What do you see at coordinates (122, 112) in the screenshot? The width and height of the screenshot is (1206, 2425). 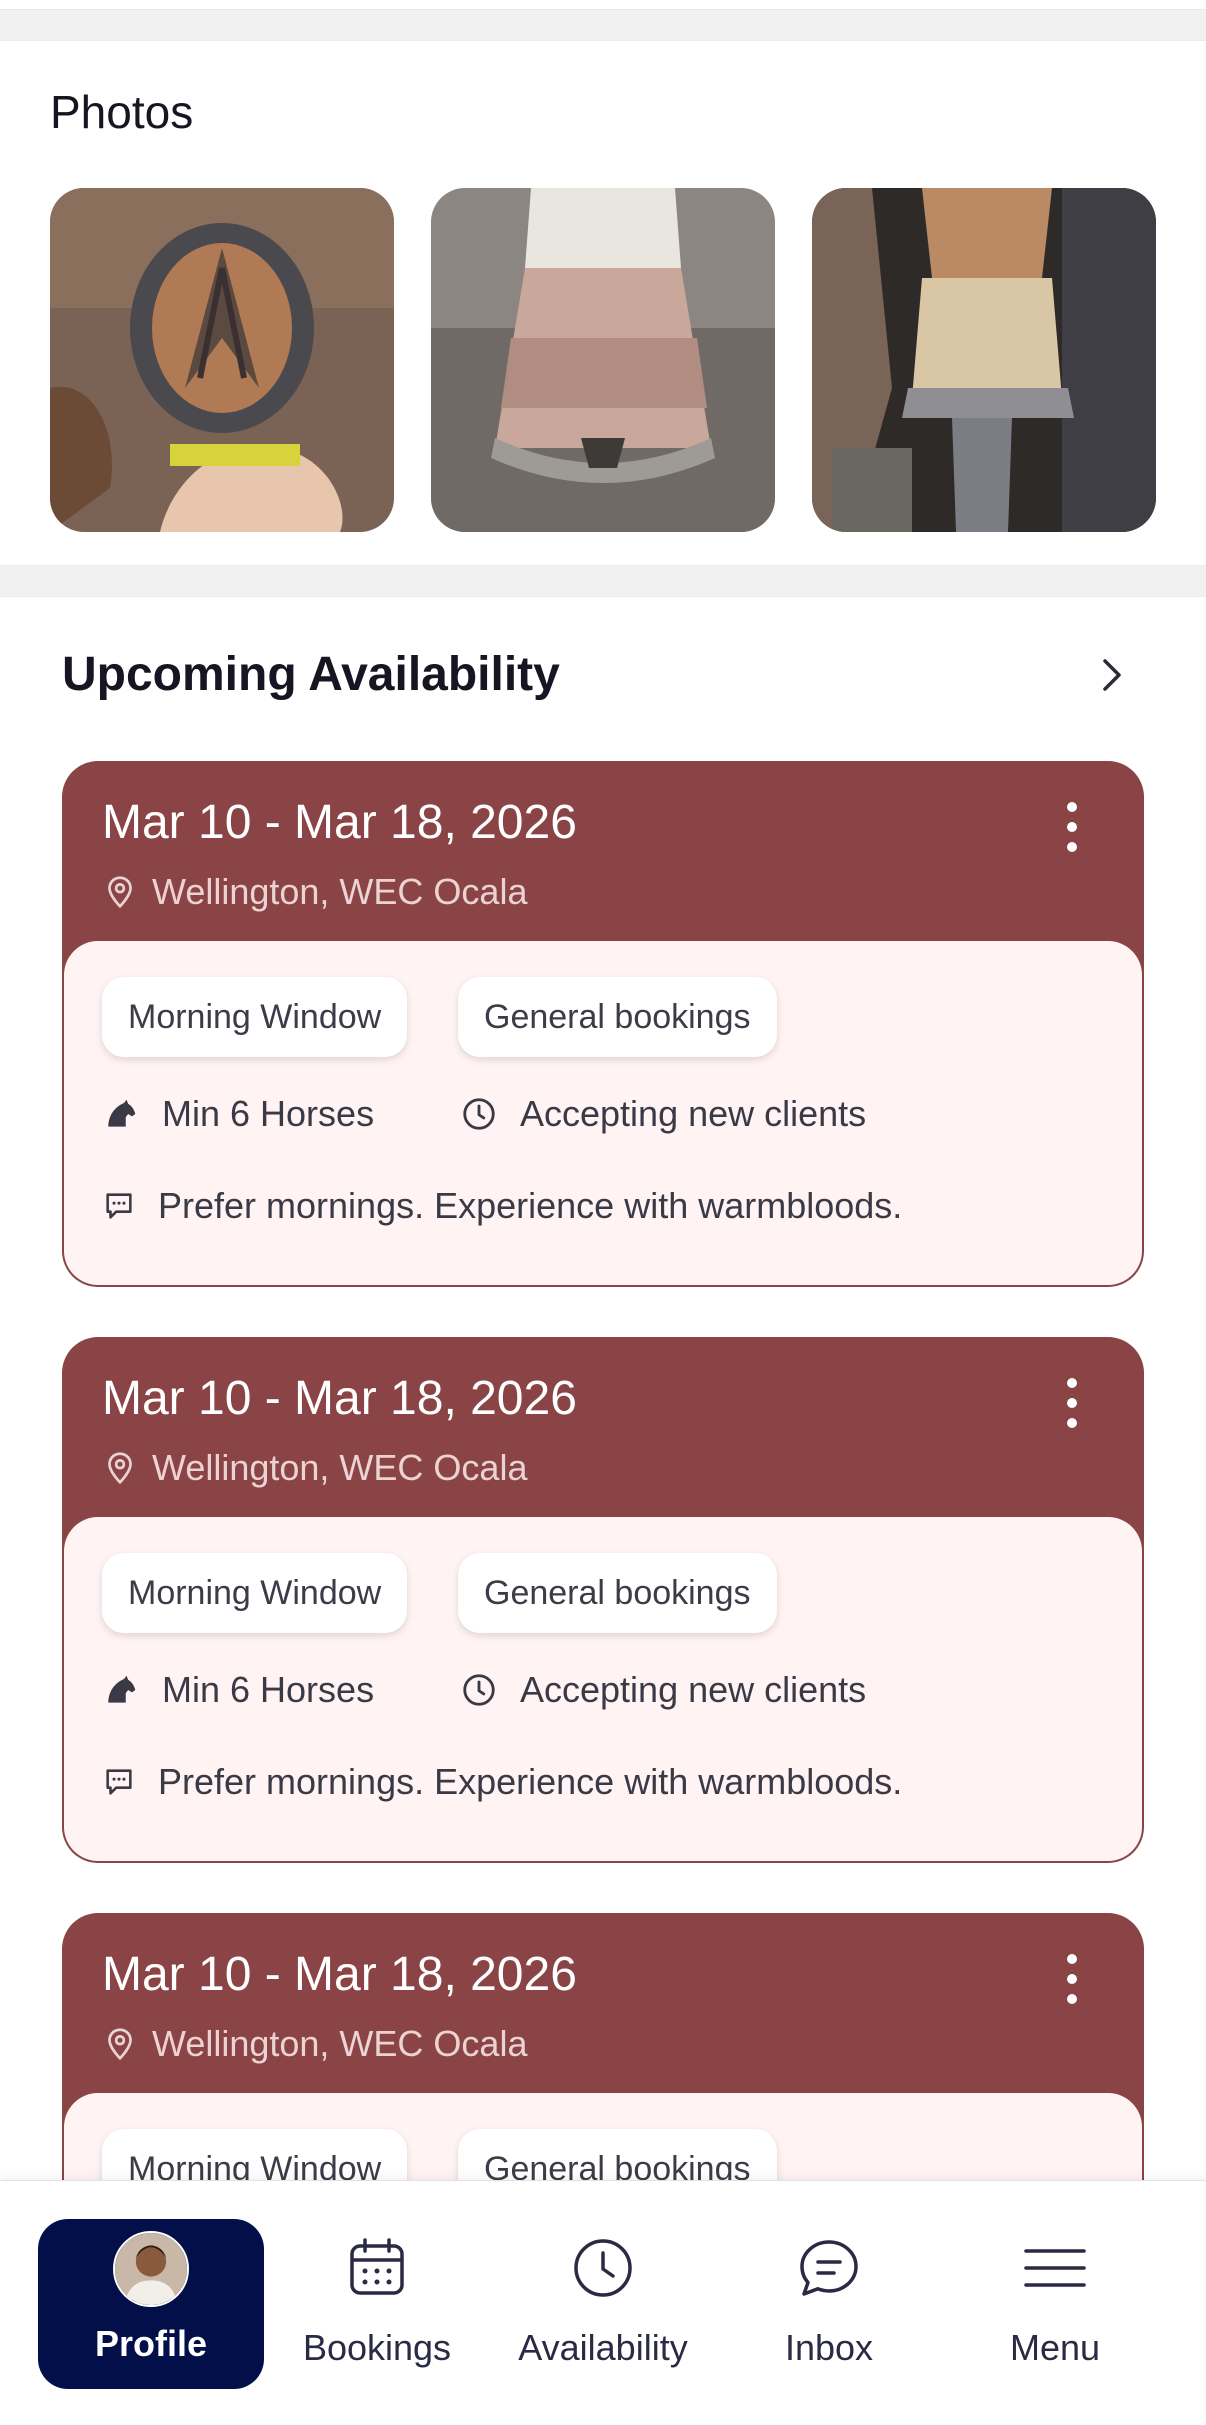 I see `photos-title: Photos` at bounding box center [122, 112].